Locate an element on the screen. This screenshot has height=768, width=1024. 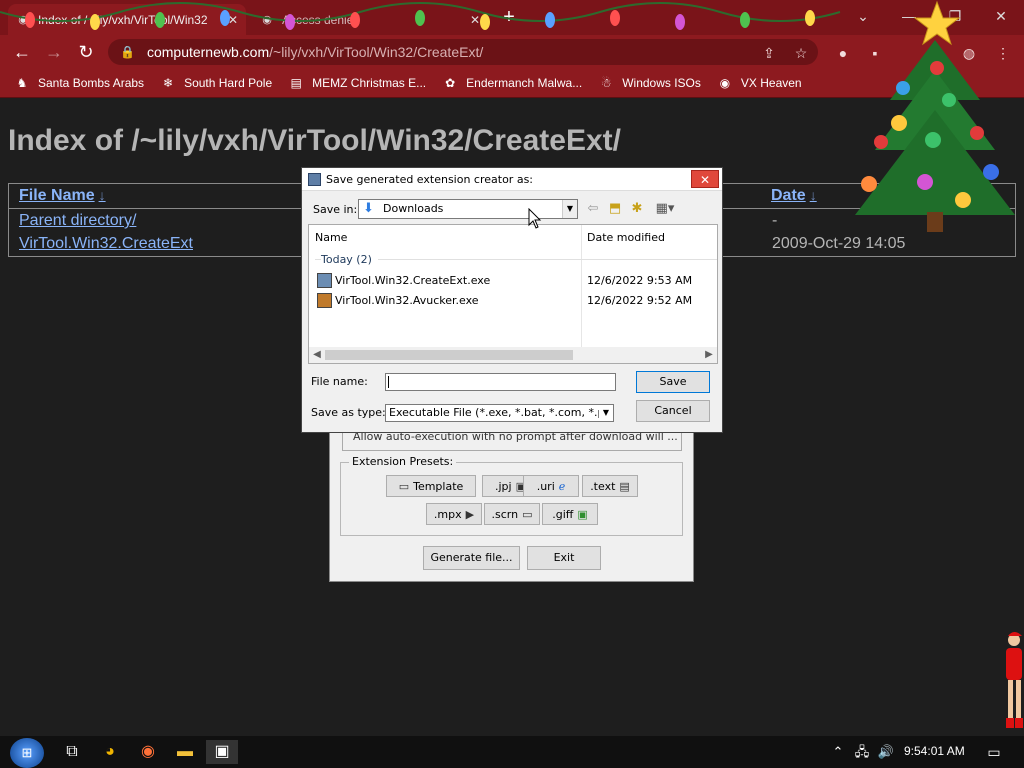
window-icon: ▭ is located at coordinates (404, 486).